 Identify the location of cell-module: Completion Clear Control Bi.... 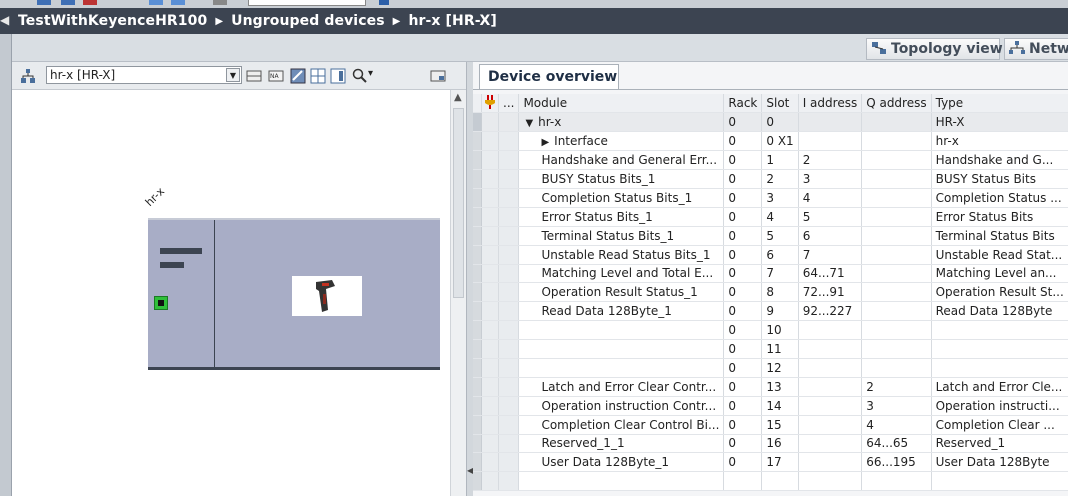
(621, 425).